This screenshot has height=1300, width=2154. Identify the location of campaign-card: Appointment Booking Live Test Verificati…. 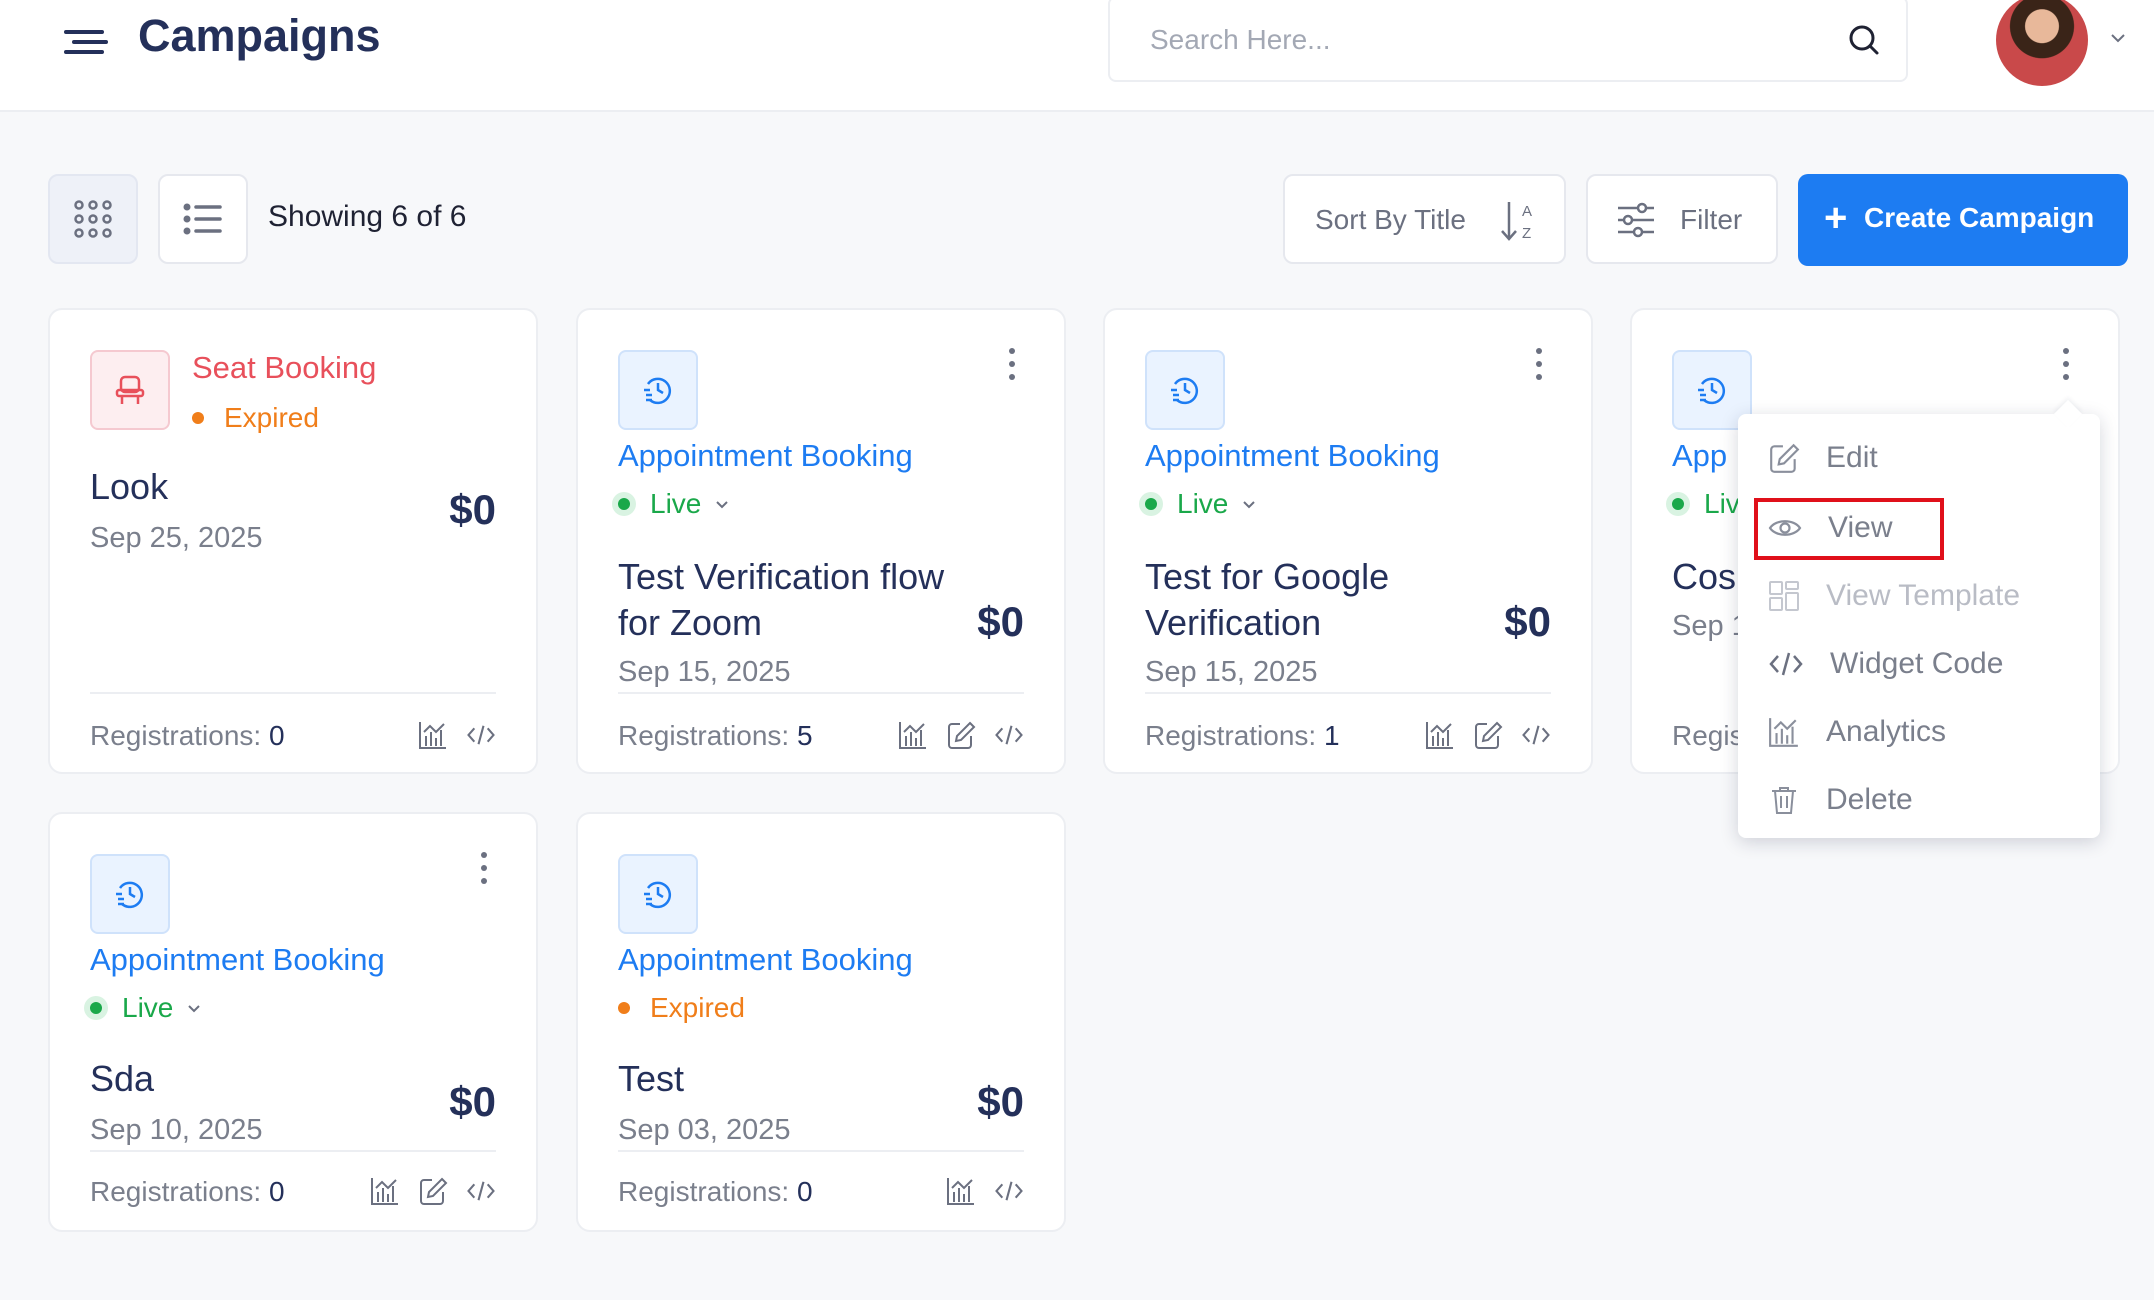
(821, 541).